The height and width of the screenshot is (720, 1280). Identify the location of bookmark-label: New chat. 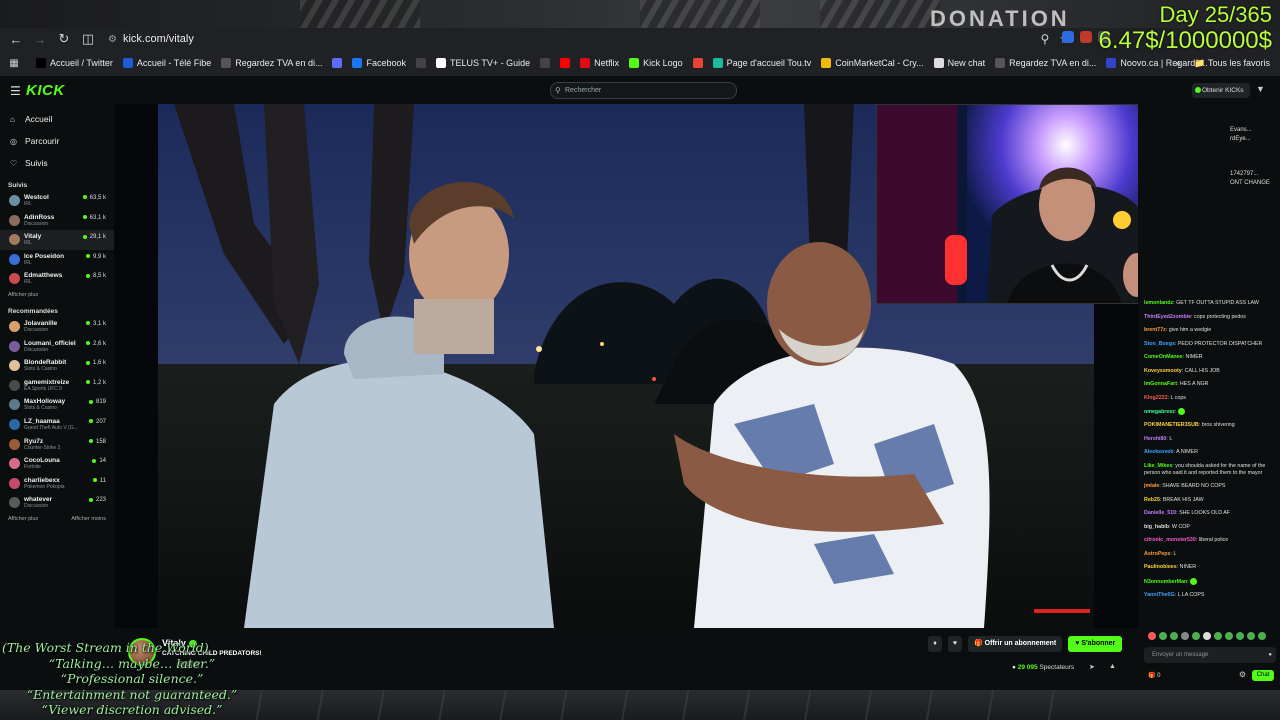
(966, 63).